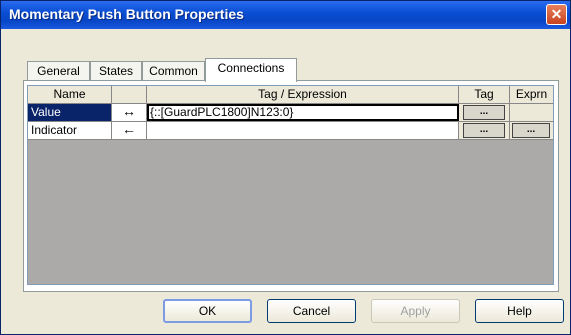  I want to click on tab-common: Common, so click(173, 71).